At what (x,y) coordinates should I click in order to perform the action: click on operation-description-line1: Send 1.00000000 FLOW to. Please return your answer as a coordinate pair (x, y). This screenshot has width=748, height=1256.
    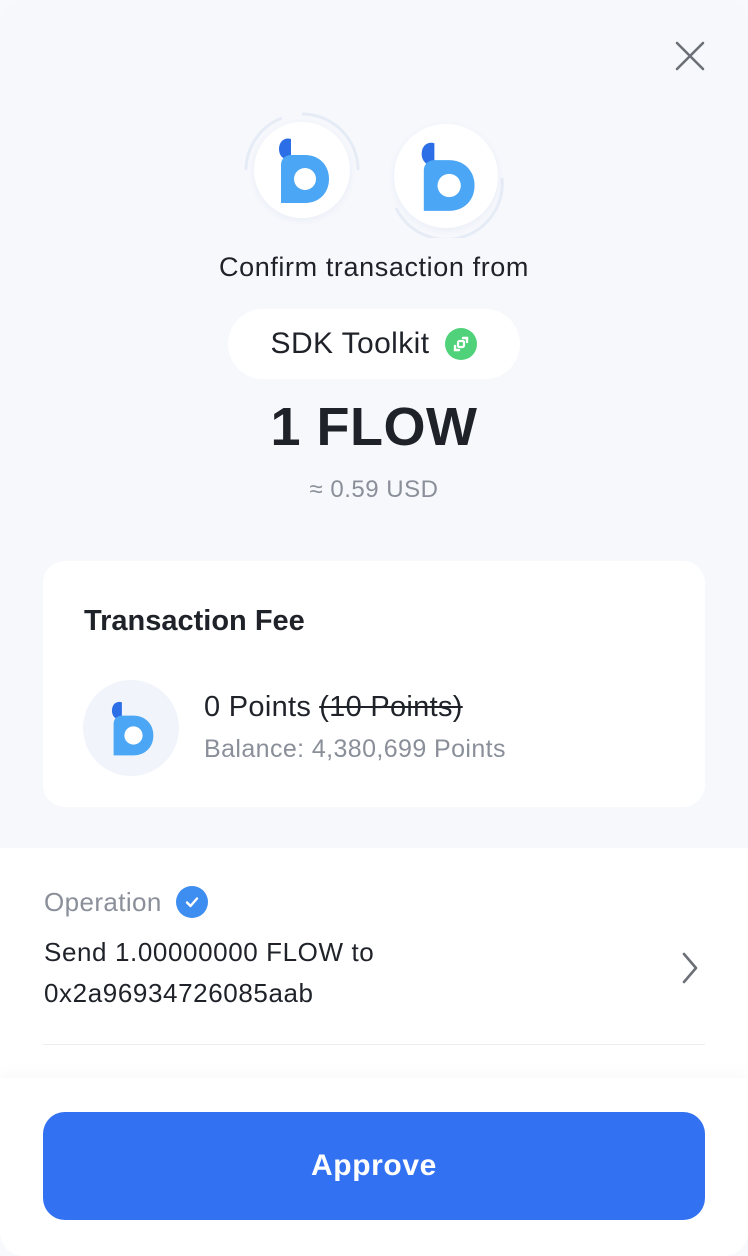
    Looking at the image, I should click on (209, 952).